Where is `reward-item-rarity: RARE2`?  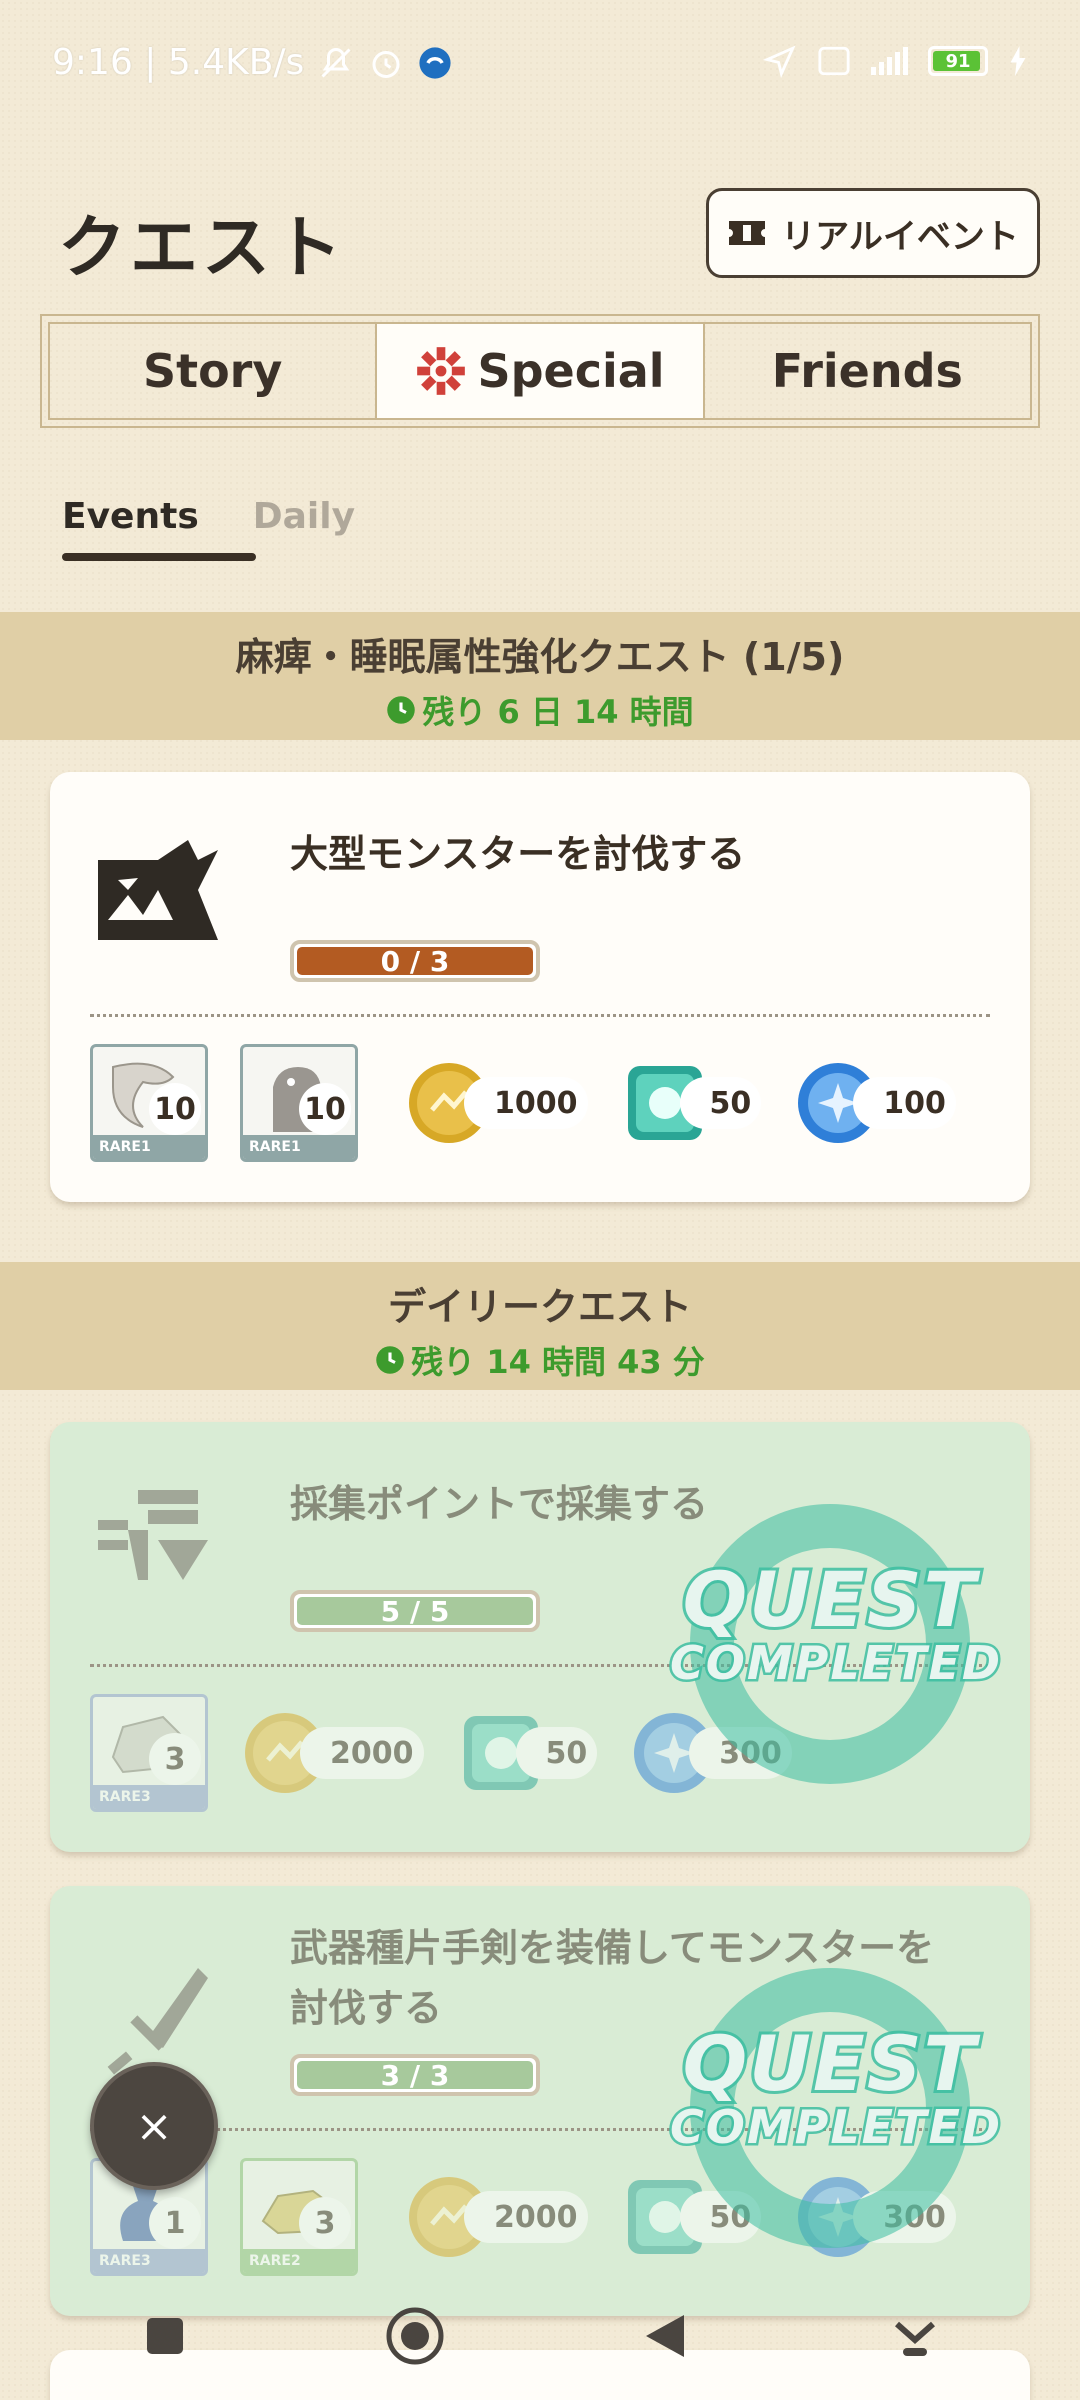 reward-item-rarity: RARE2 is located at coordinates (299, 2261).